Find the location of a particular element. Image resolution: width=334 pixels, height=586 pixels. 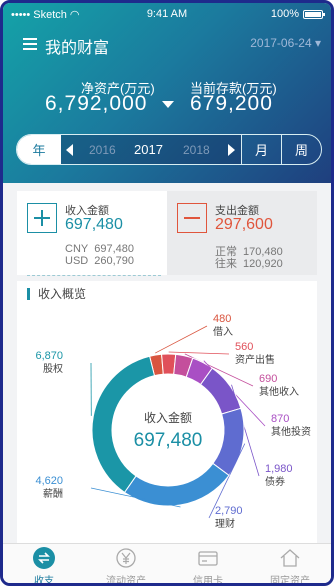

donut-center-label: 收入金额 is located at coordinates (168, 417).